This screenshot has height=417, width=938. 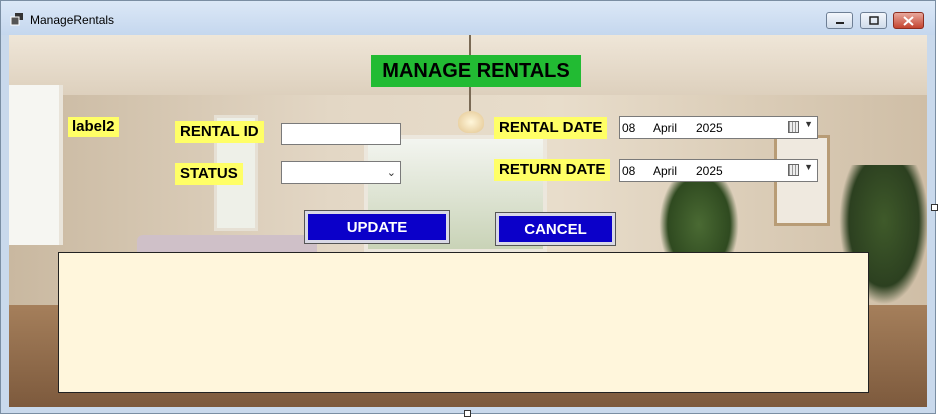 I want to click on cancel-button: CANCEL, so click(x=555, y=229).